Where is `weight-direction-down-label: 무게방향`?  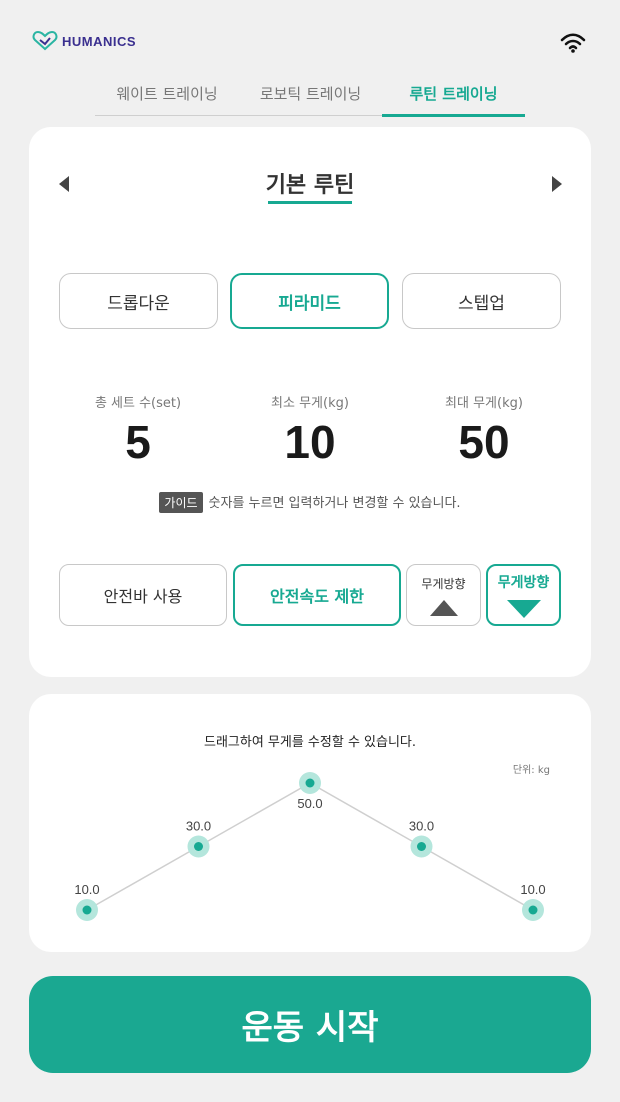 weight-direction-down-label: 무게방향 is located at coordinates (523, 583).